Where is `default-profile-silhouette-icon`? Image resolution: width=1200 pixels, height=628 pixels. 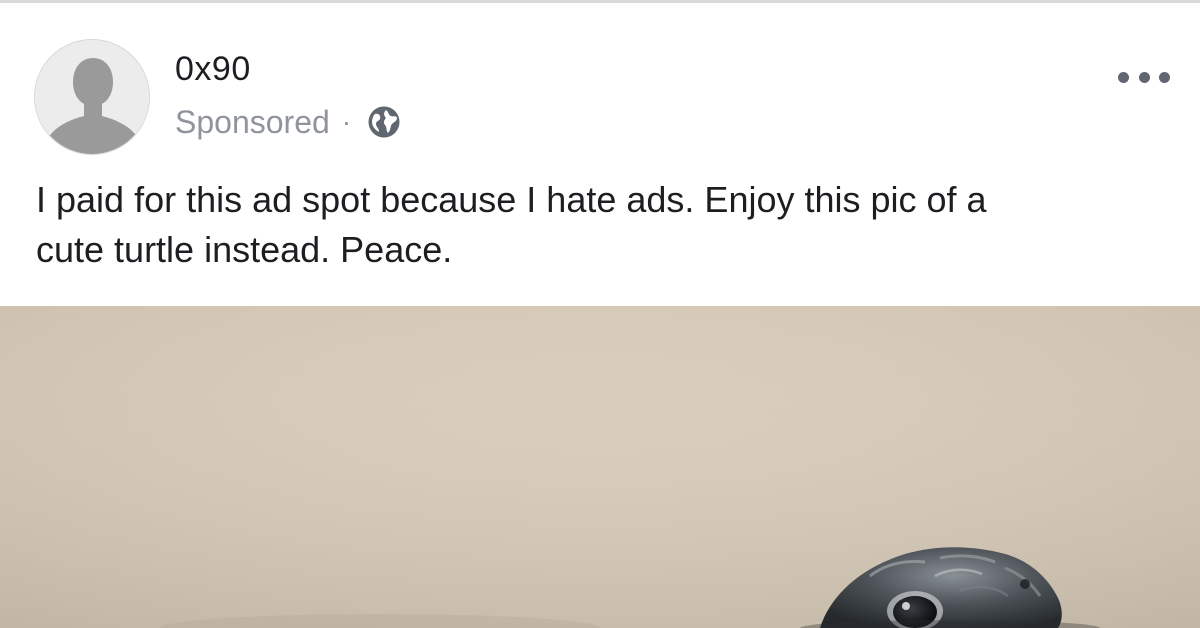 default-profile-silhouette-icon is located at coordinates (92, 97).